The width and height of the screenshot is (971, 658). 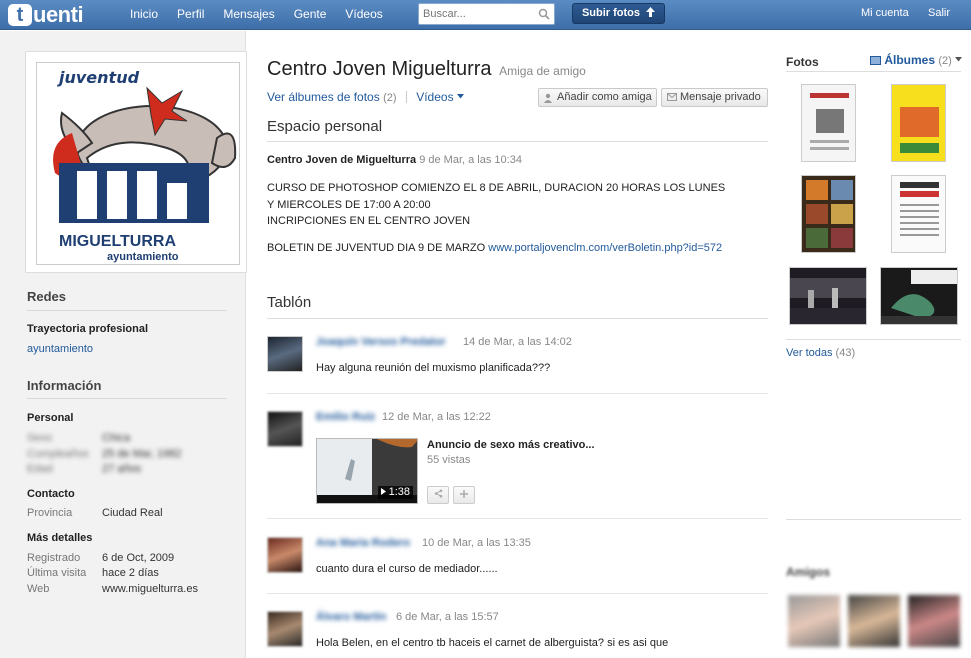 What do you see at coordinates (517, 342) in the screenshot?
I see `post-date: 14 de Mar, a las 14:02` at bounding box center [517, 342].